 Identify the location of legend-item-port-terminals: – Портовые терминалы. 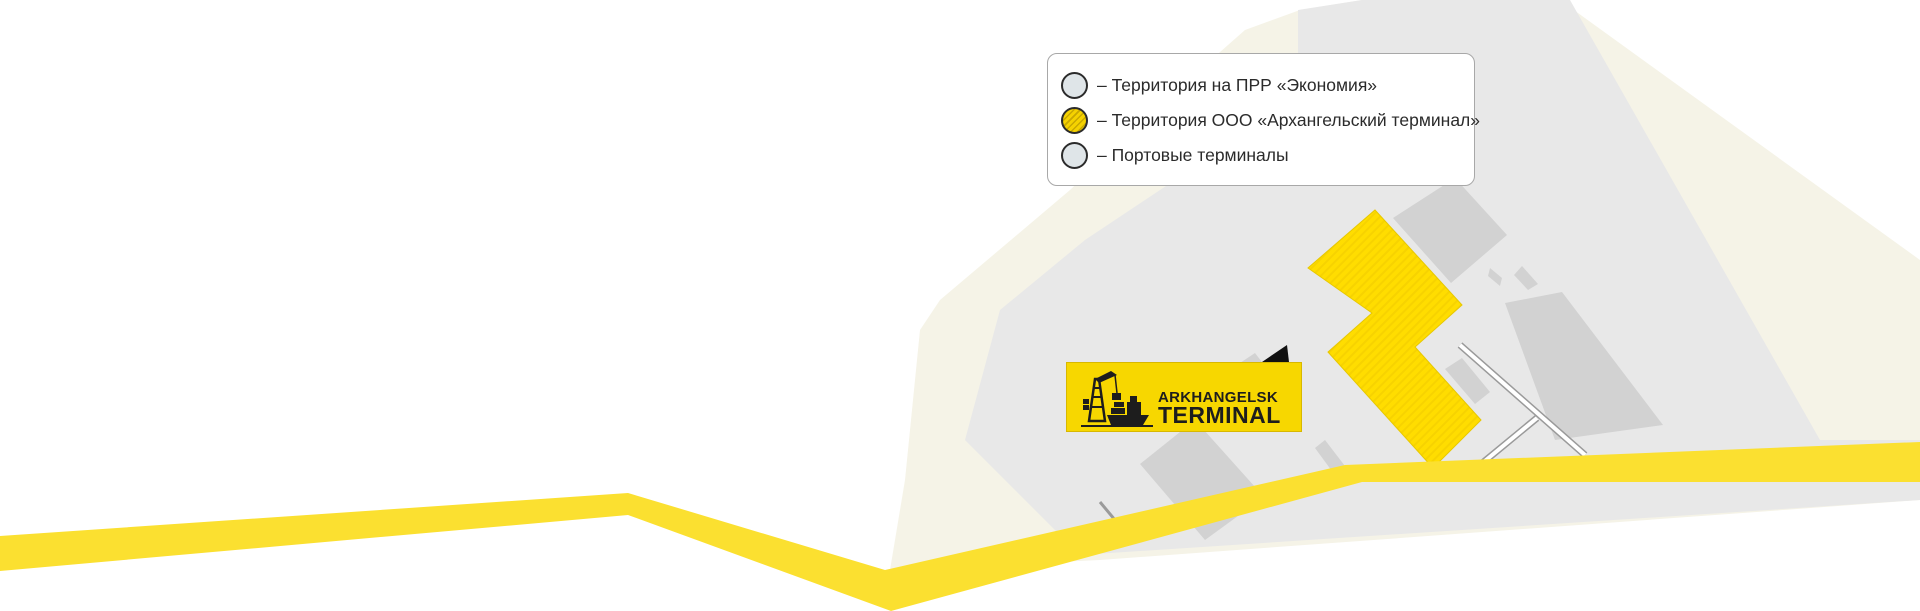
(1267, 155).